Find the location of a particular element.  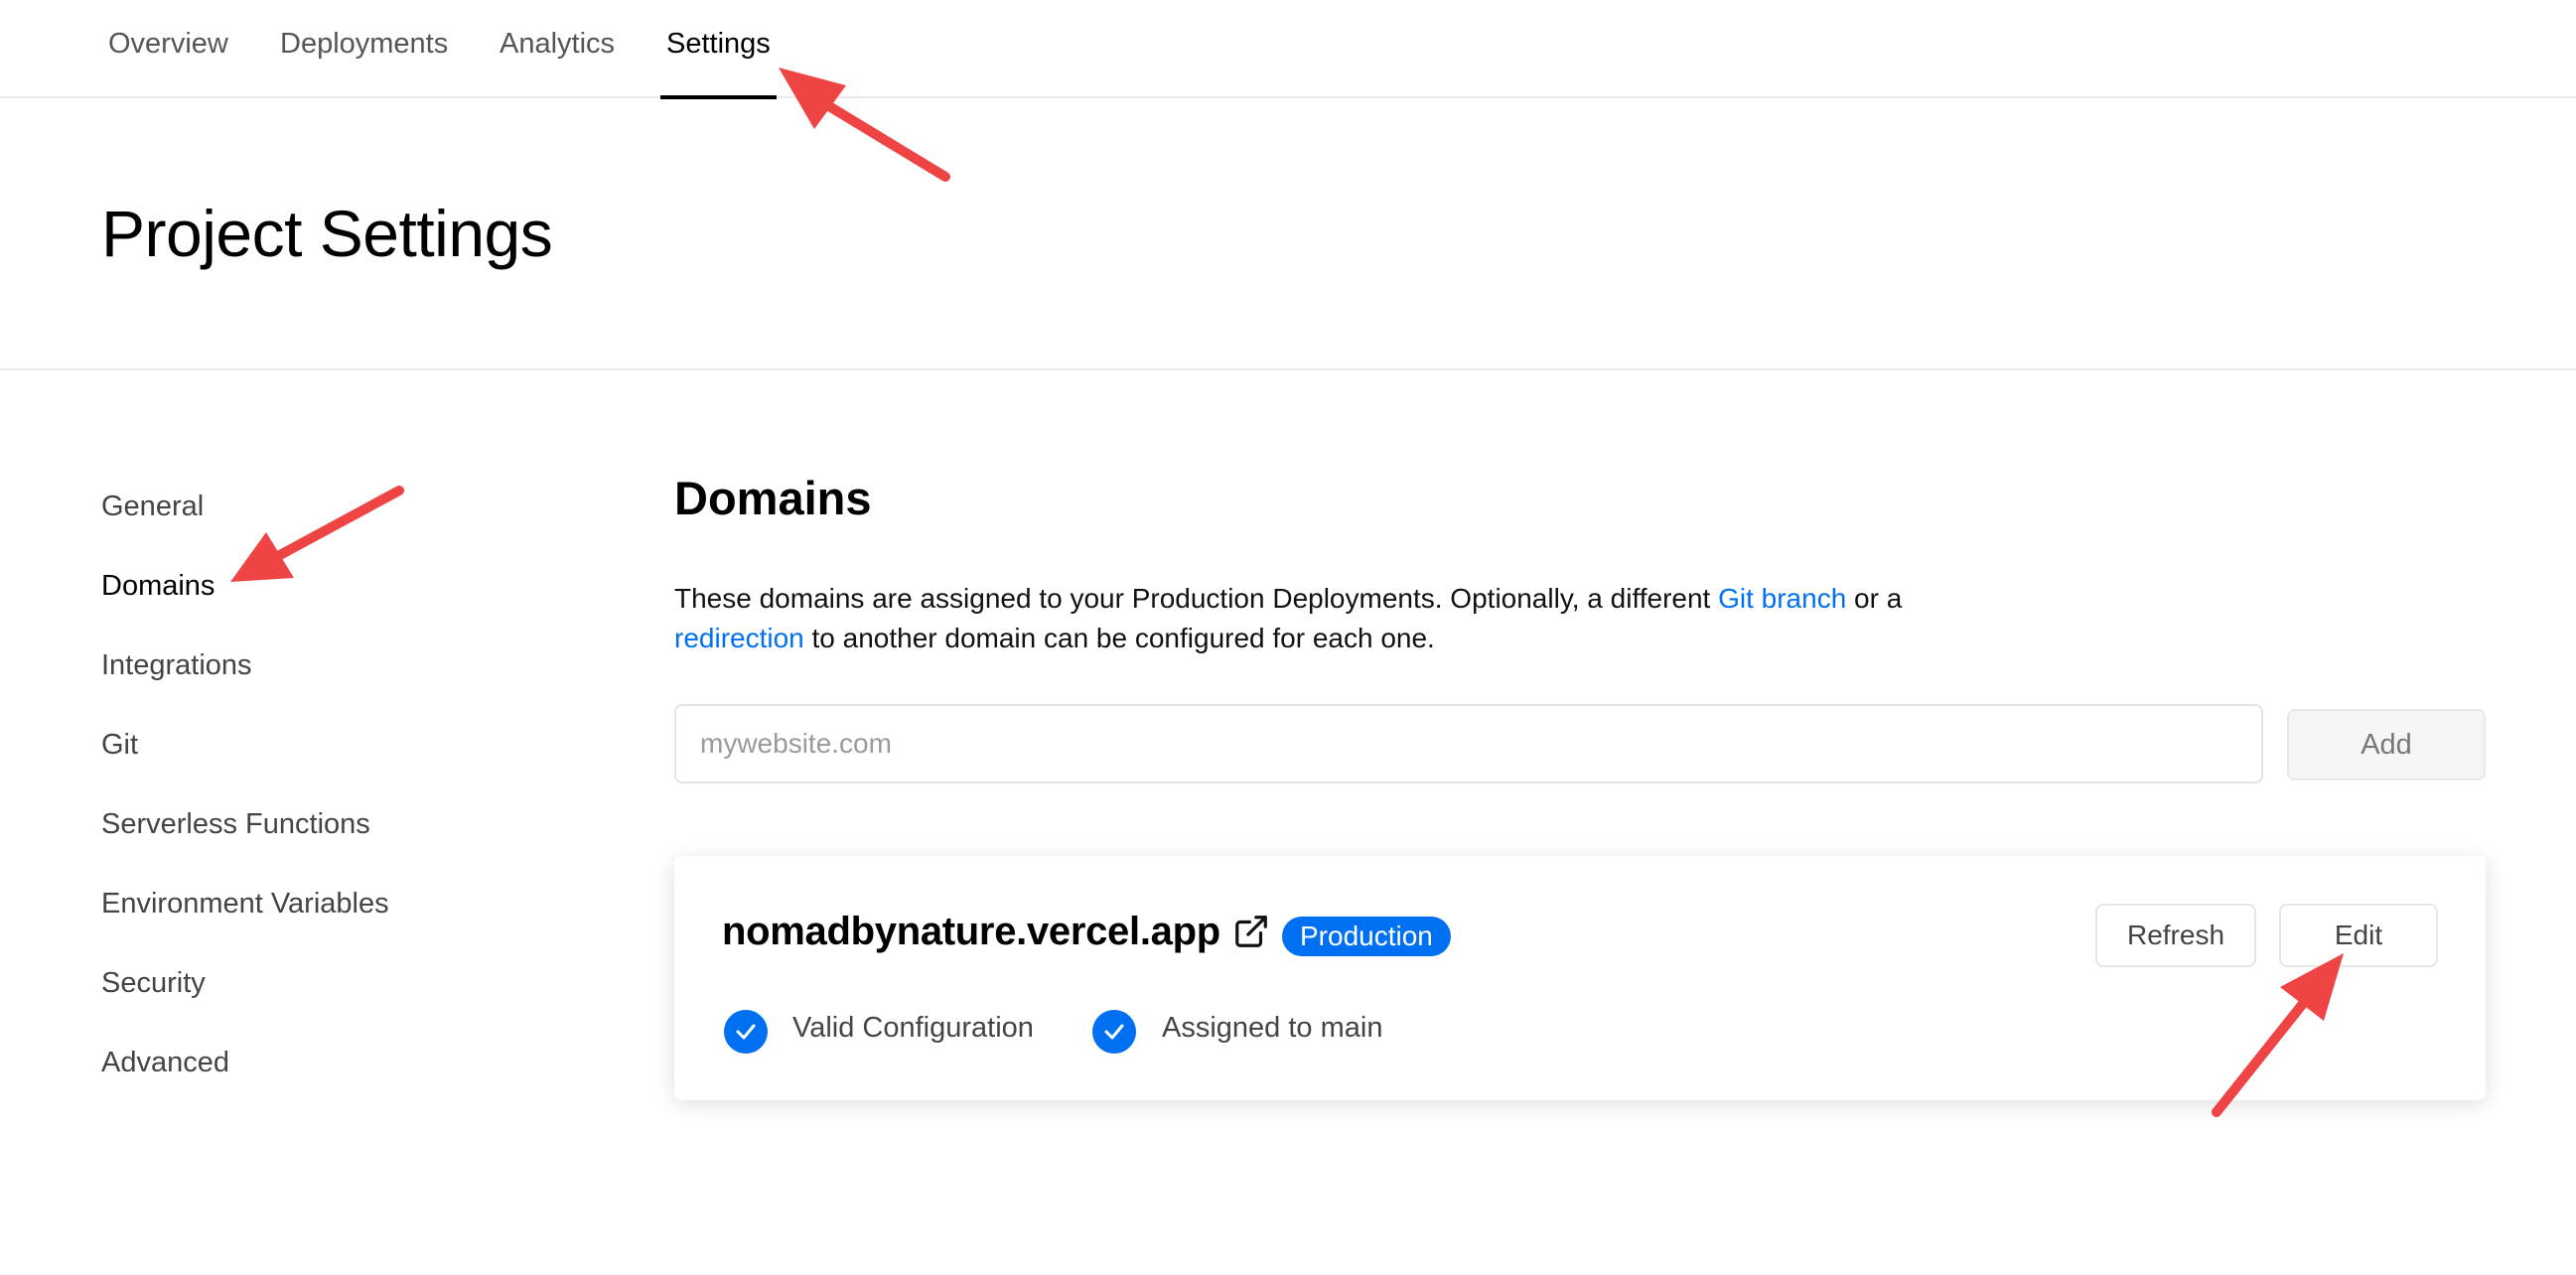

domain-input is located at coordinates (1468, 743).